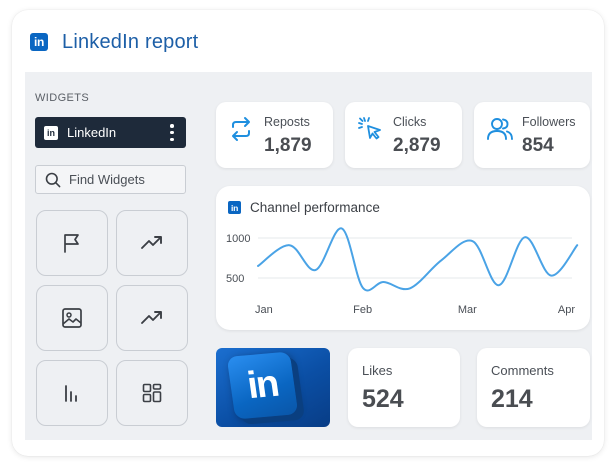 This screenshot has height=469, width=616. Describe the element at coordinates (264, 310) in the screenshot. I see `x-tick-label: Jan` at that location.